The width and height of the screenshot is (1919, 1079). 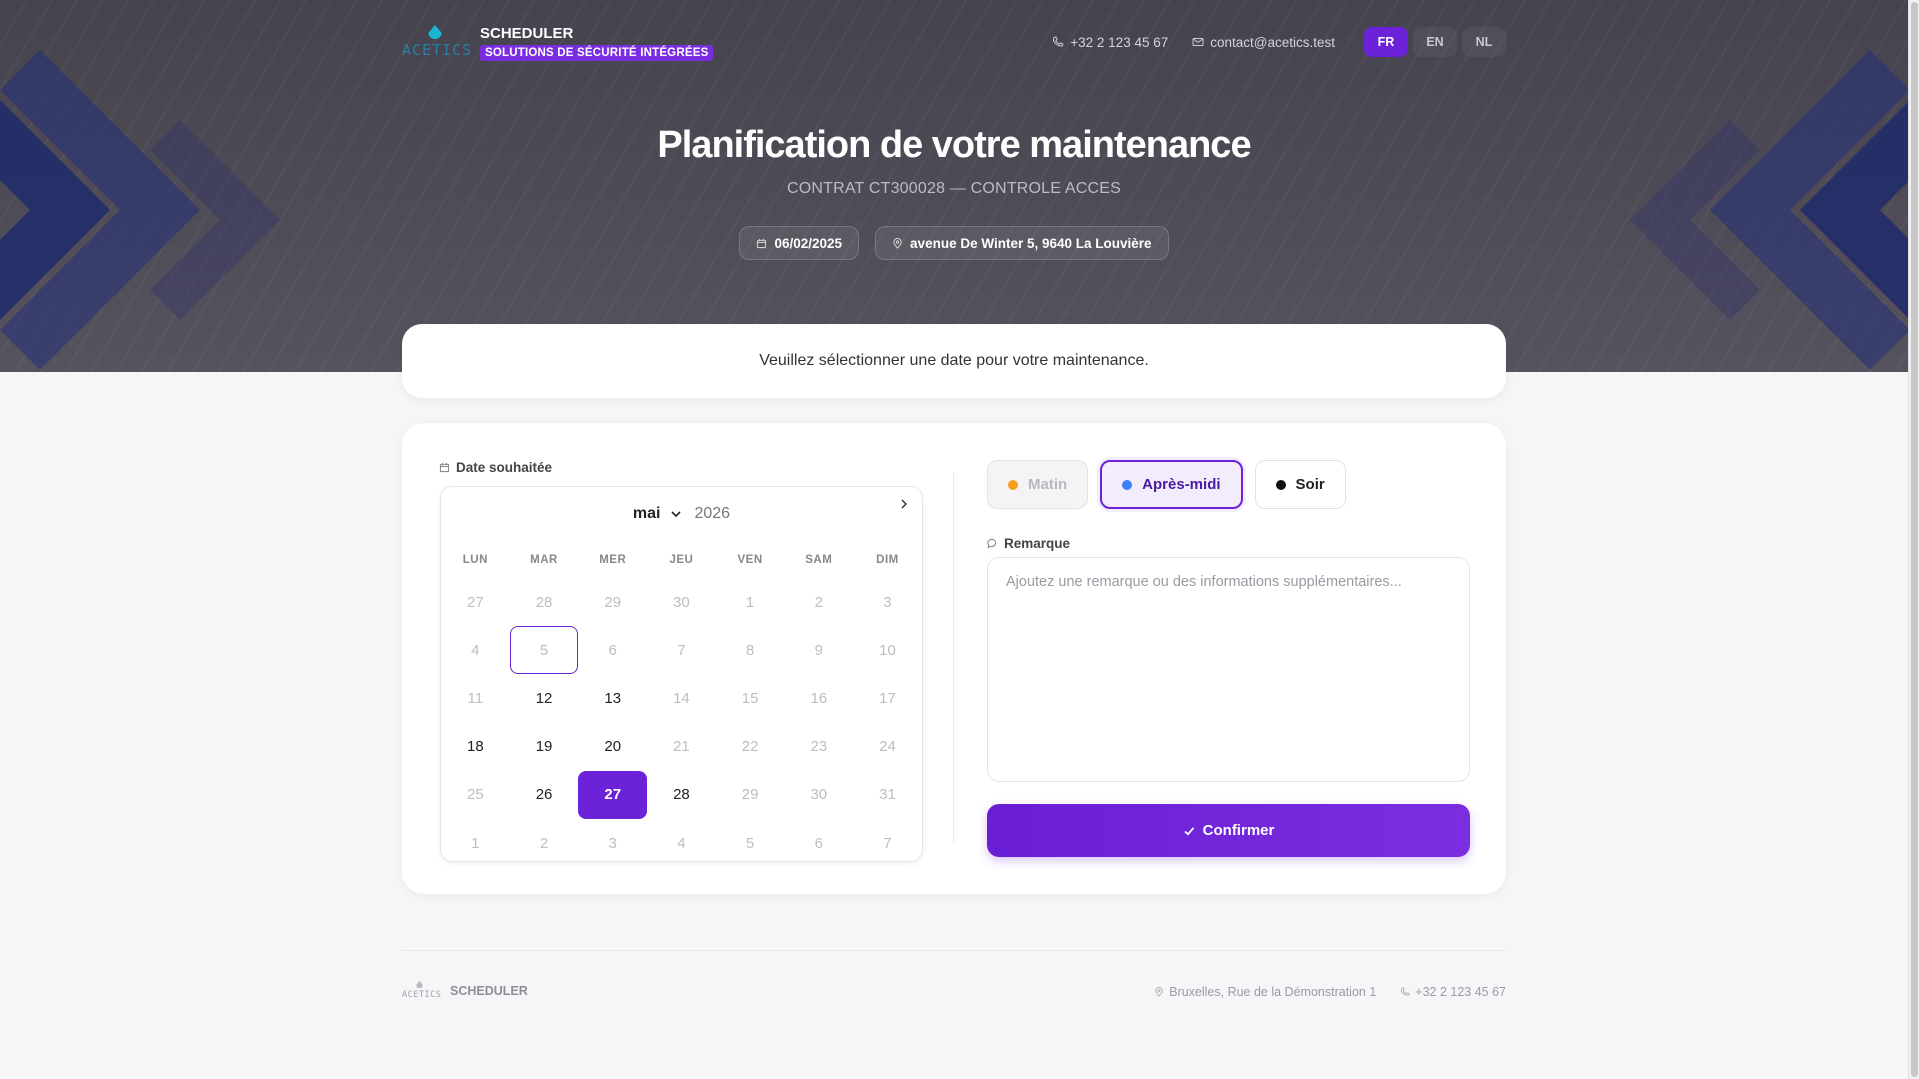 What do you see at coordinates (750, 747) in the screenshot?
I see `calendar-day: 22` at bounding box center [750, 747].